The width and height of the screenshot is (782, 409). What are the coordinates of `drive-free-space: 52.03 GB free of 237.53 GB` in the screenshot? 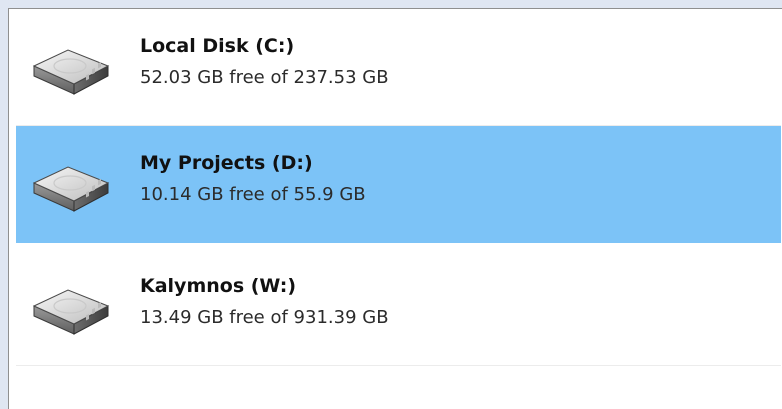 It's located at (264, 77).